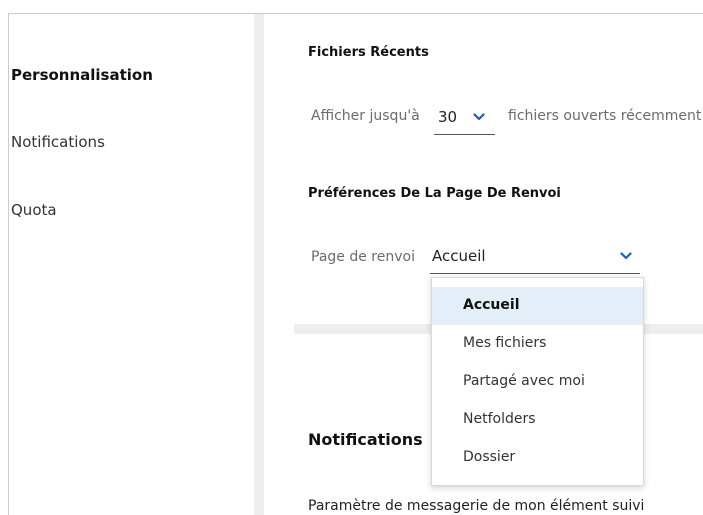  What do you see at coordinates (259, 264) in the screenshot?
I see `sidebar-divider` at bounding box center [259, 264].